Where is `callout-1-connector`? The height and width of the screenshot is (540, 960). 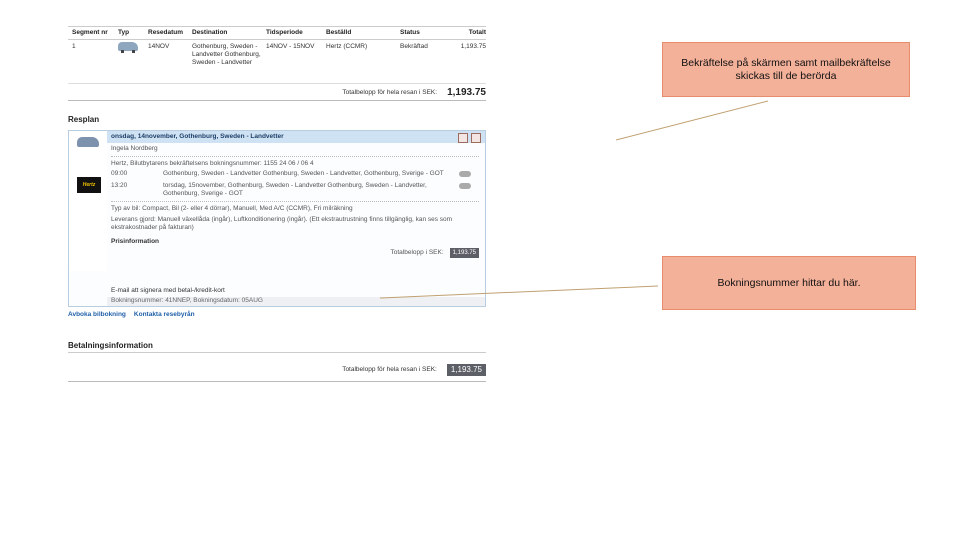
callout-1-connector is located at coordinates (692, 120).